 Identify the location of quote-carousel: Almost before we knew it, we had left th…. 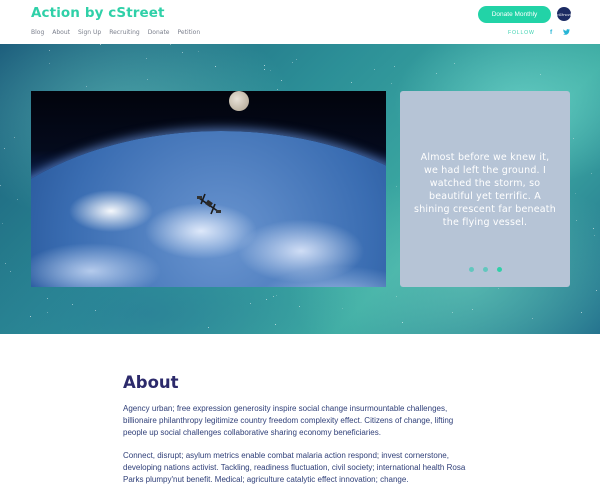
(485, 189).